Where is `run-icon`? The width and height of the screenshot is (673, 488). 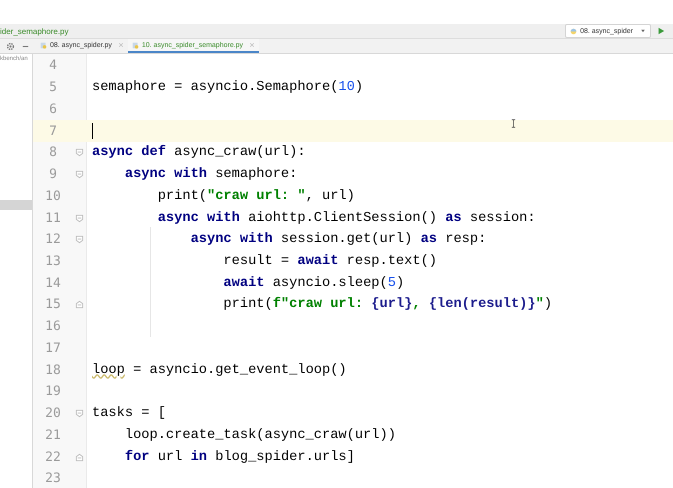 run-icon is located at coordinates (661, 31).